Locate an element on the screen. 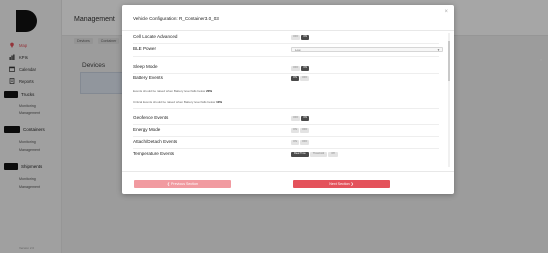 This screenshot has height=253, width=548. geofence-events-label: Geofence Events is located at coordinates (151, 117).